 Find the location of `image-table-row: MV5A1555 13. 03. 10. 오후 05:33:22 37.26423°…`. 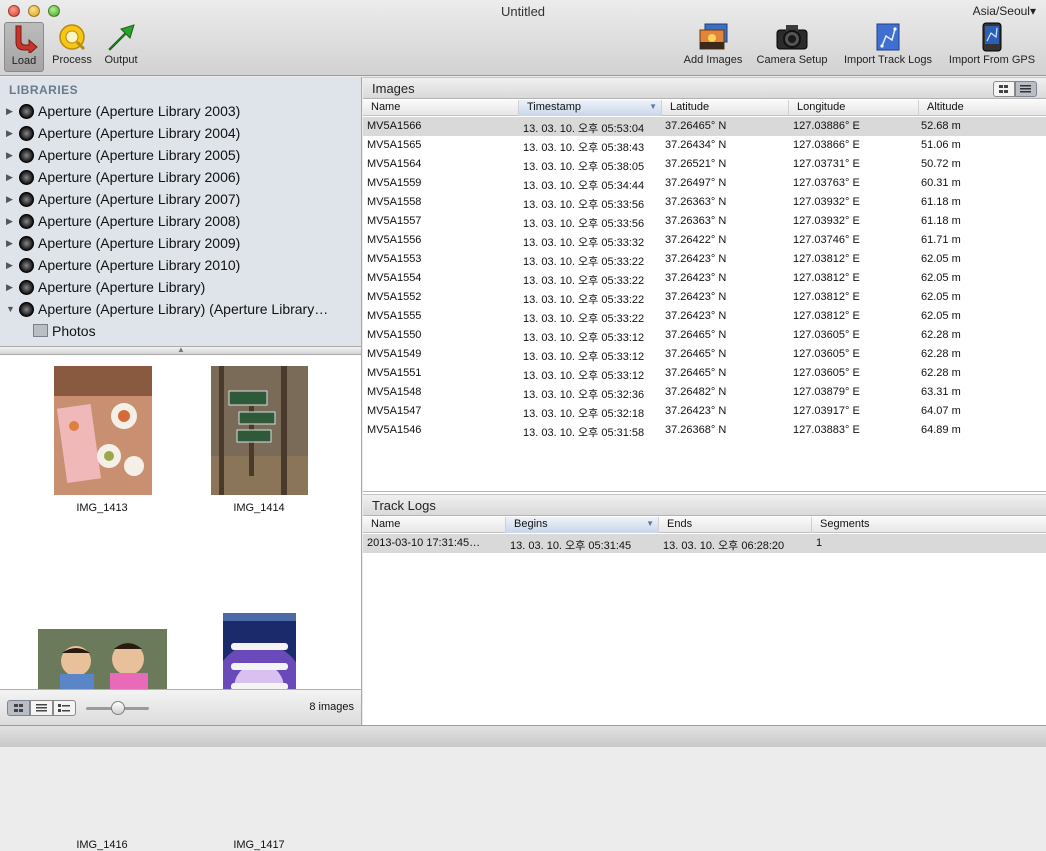

image-table-row: MV5A1555 13. 03. 10. 오후 05:33:22 37.26423°… is located at coordinates (704, 316).